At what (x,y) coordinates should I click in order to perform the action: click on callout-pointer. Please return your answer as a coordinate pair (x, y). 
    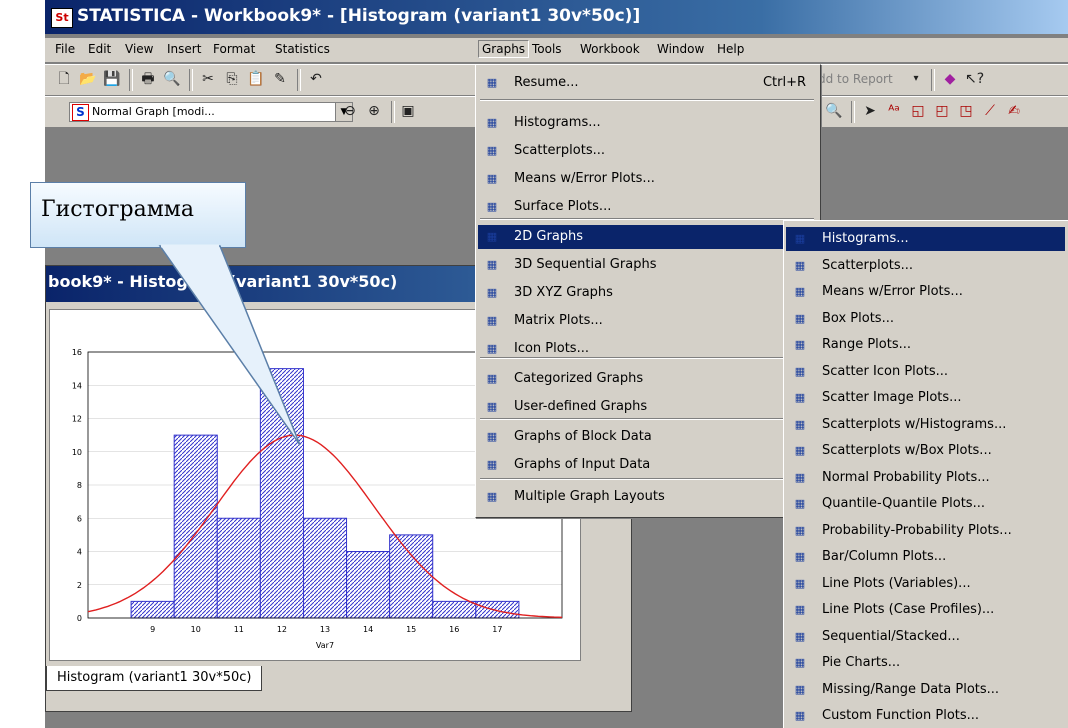
    Looking at the image, I should click on (229, 345).